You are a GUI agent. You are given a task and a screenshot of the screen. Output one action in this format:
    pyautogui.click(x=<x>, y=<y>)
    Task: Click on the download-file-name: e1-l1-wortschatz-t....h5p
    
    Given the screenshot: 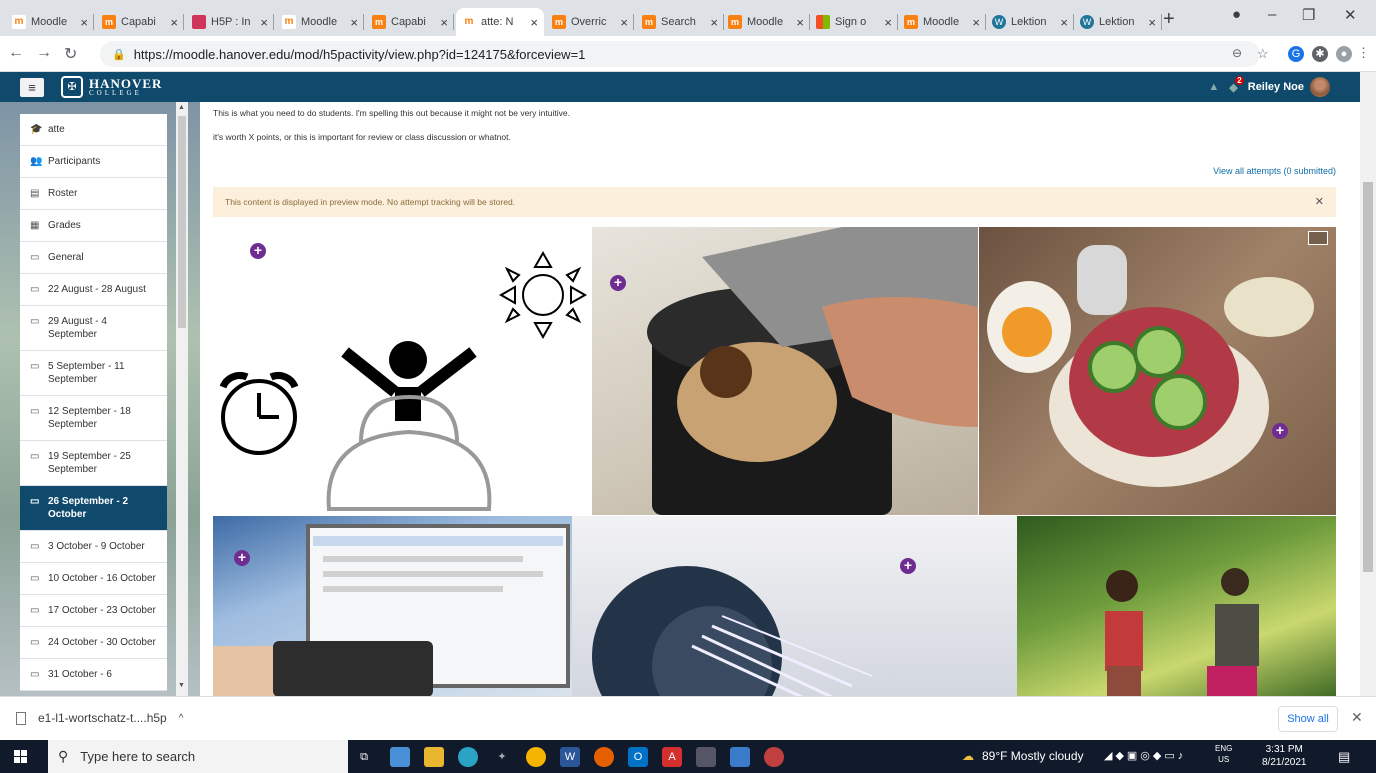 What is the action you would take?
    pyautogui.click(x=102, y=718)
    